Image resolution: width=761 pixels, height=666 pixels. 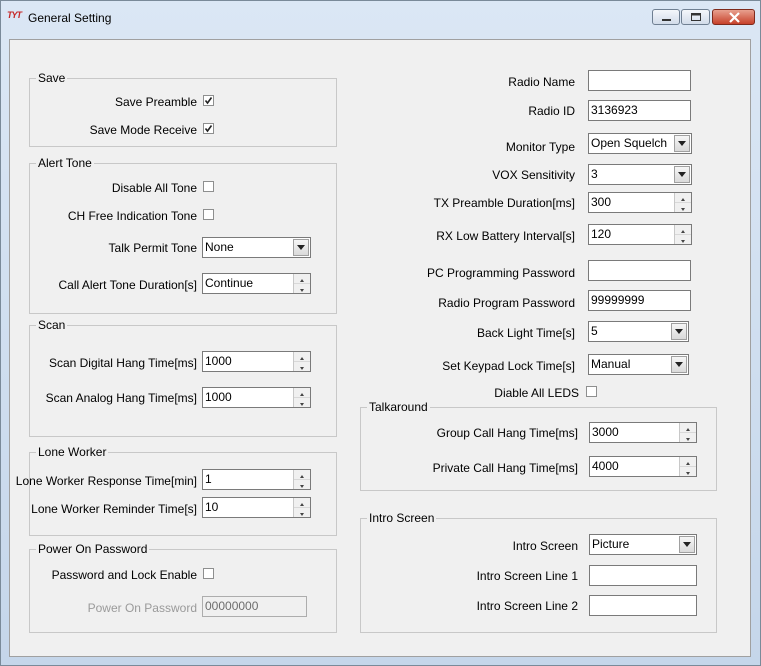 I want to click on monitor-type-value: Open Squelch, so click(x=629, y=143).